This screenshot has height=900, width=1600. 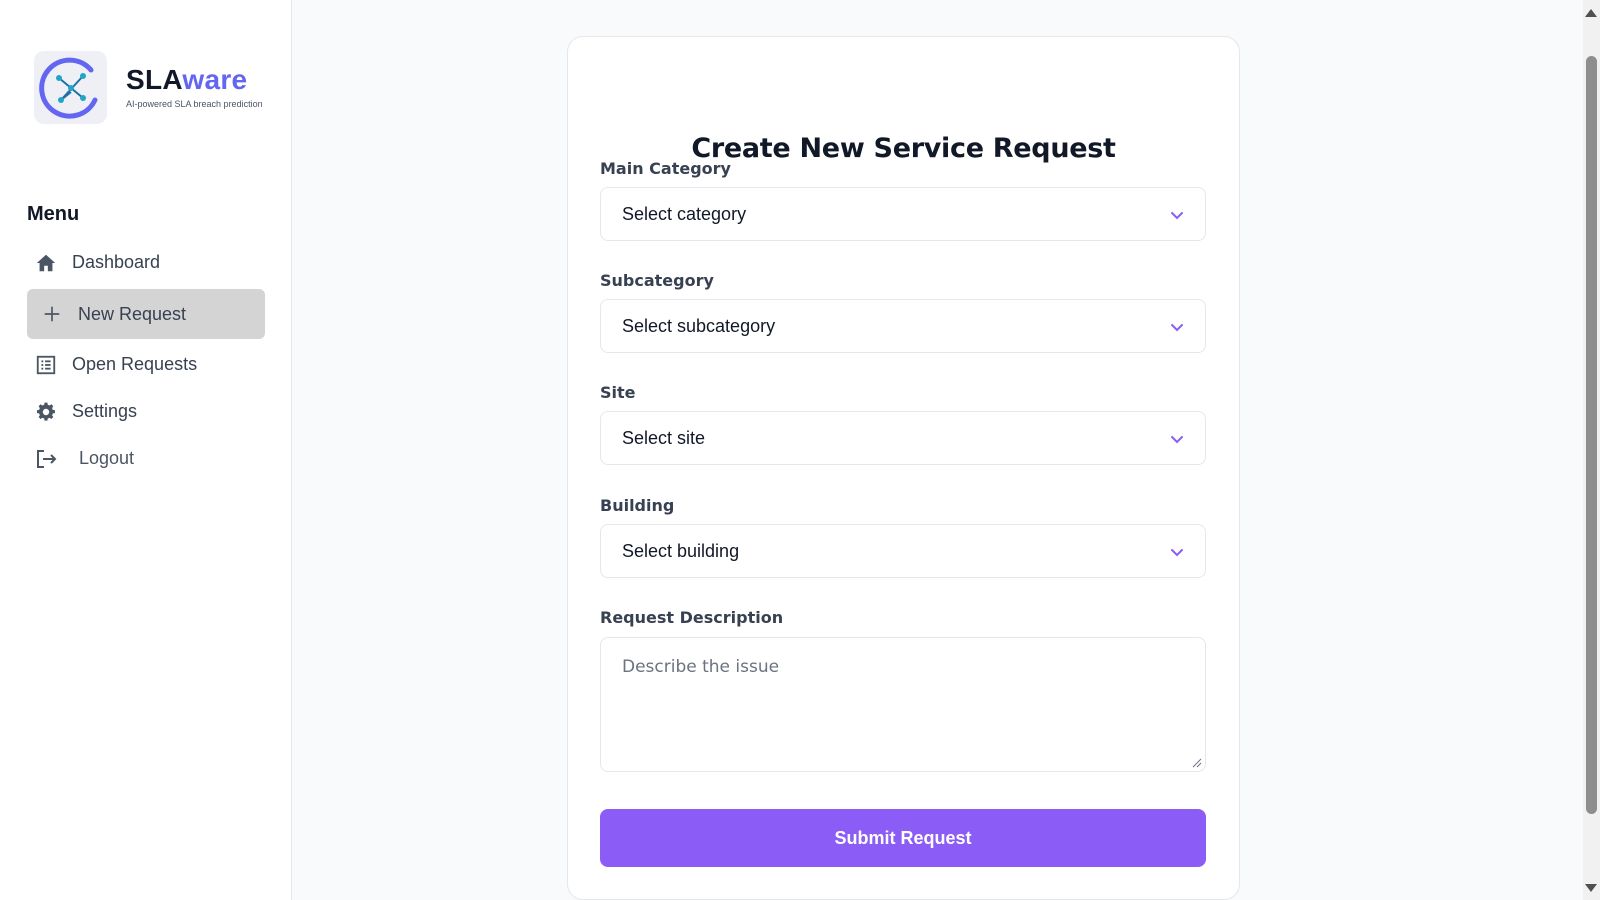 What do you see at coordinates (665, 168) in the screenshot?
I see `main-category-label: Main Category` at bounding box center [665, 168].